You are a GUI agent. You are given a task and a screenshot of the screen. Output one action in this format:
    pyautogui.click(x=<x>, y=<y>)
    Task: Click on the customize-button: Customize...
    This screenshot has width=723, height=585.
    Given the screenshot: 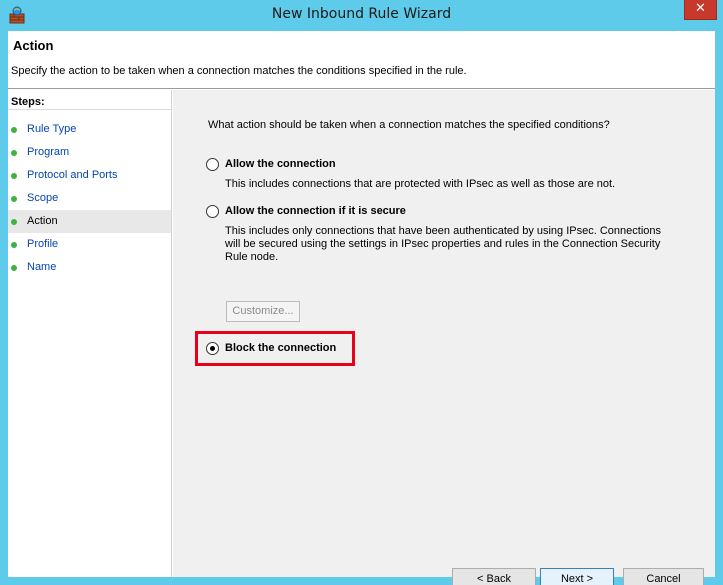 What is the action you would take?
    pyautogui.click(x=263, y=311)
    